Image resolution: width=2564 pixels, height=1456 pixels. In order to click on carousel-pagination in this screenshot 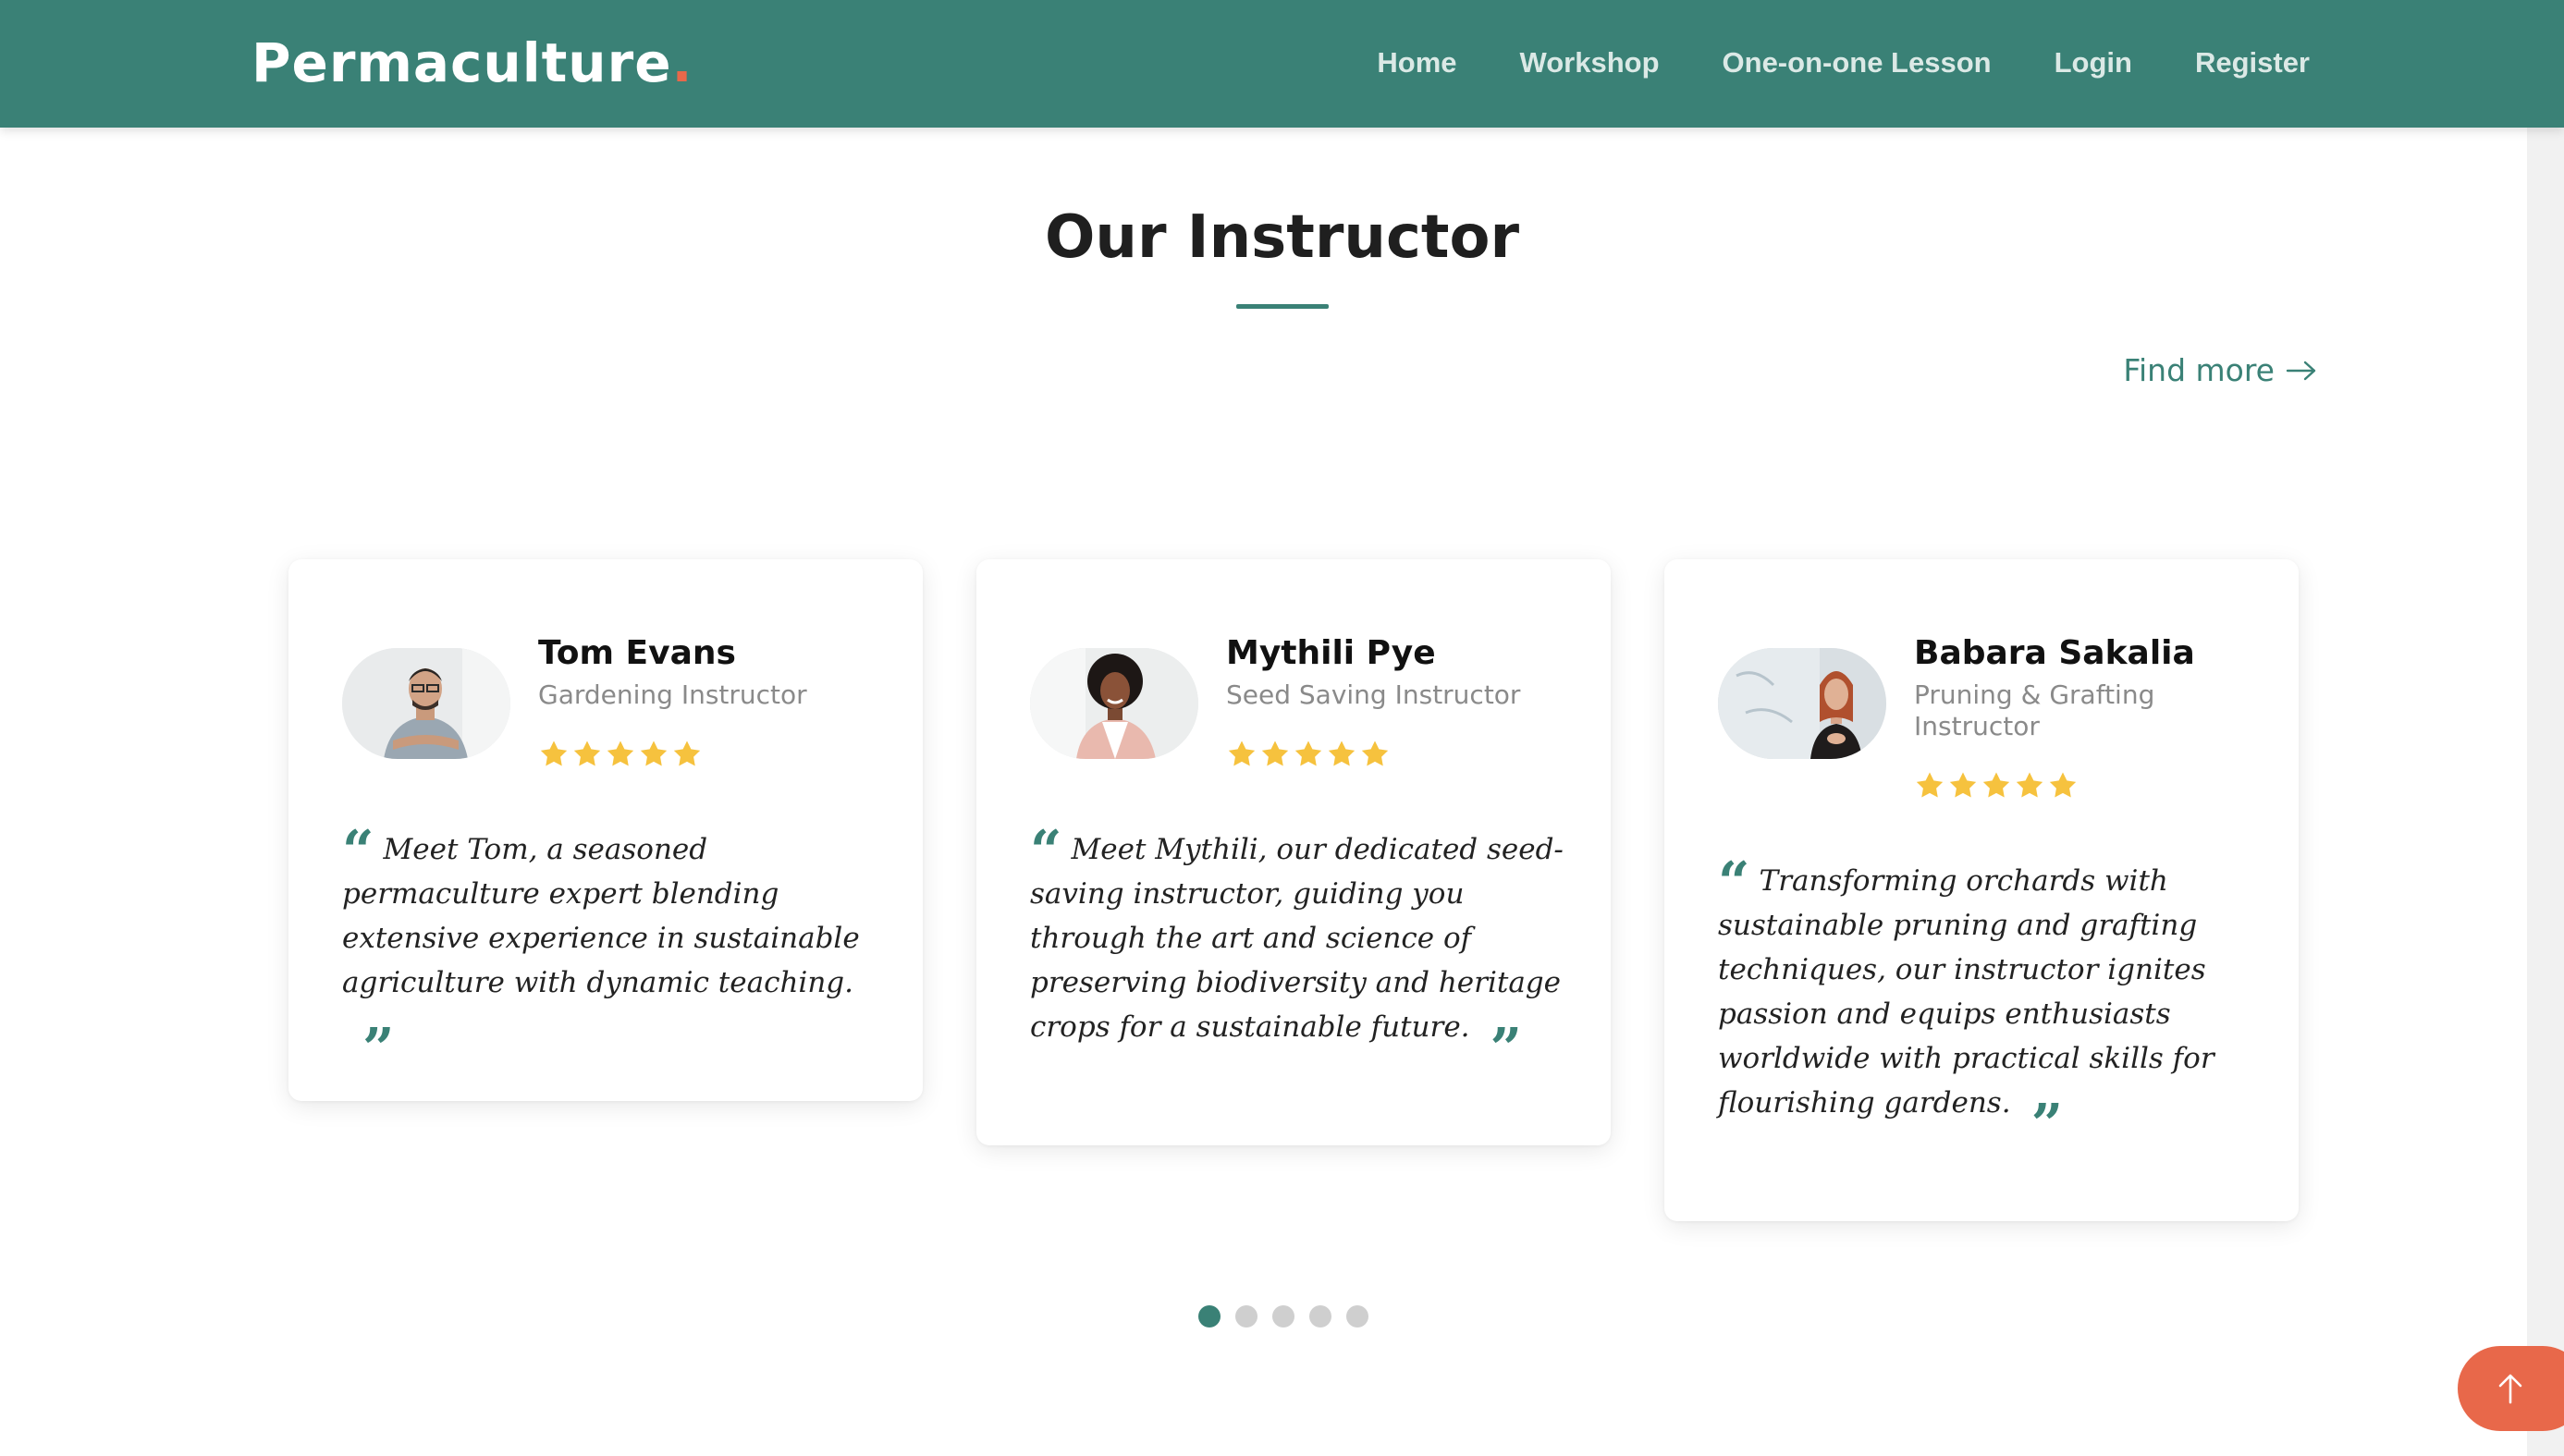, I will do `click(1283, 1316)`.